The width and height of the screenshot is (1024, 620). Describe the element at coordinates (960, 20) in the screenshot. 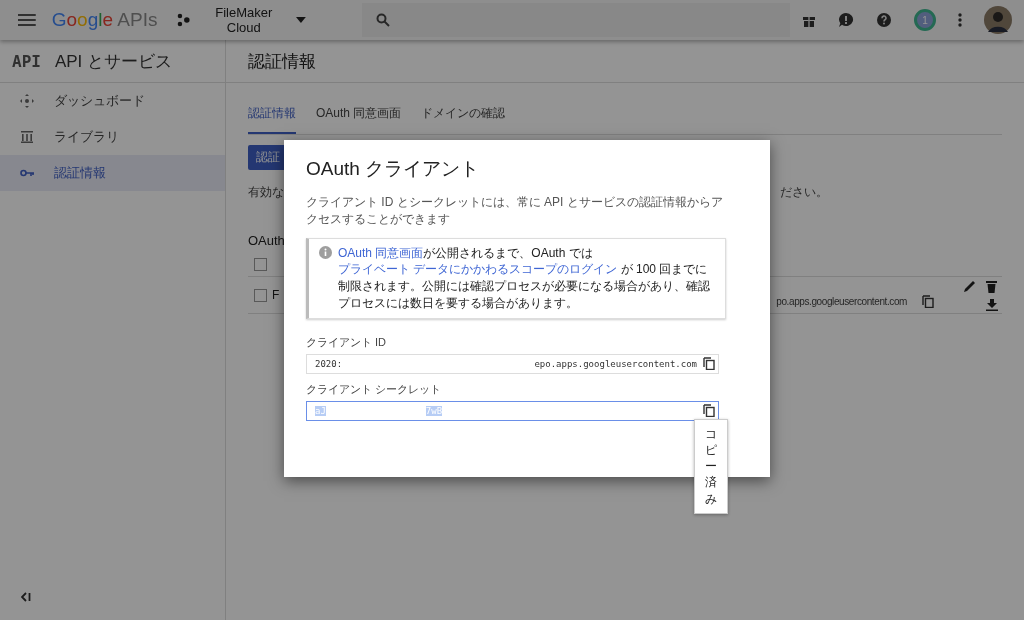

I see `more-icon` at that location.